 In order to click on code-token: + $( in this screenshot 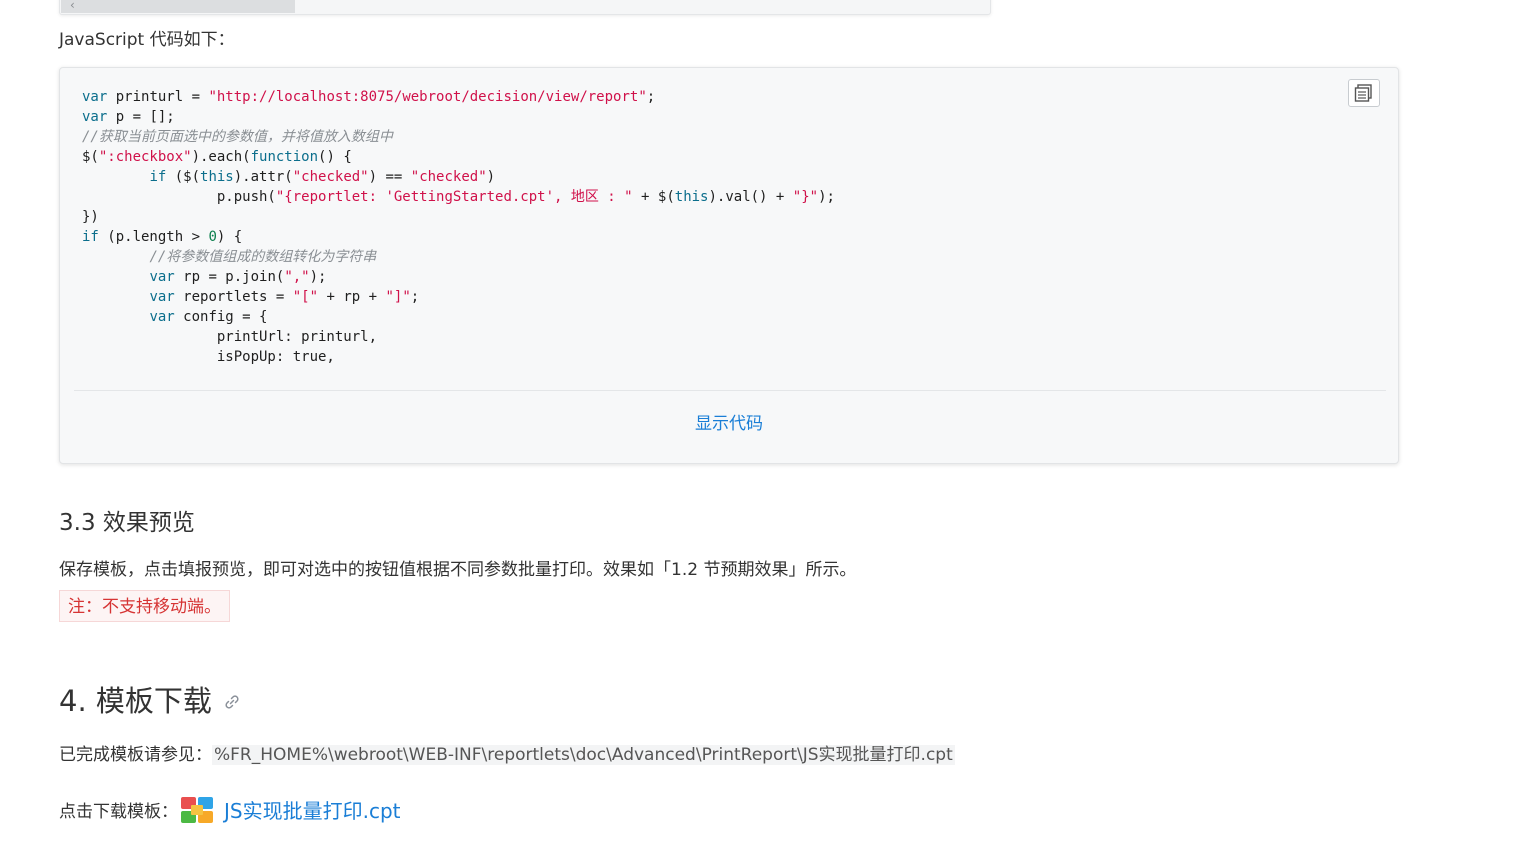, I will do `click(653, 197)`.